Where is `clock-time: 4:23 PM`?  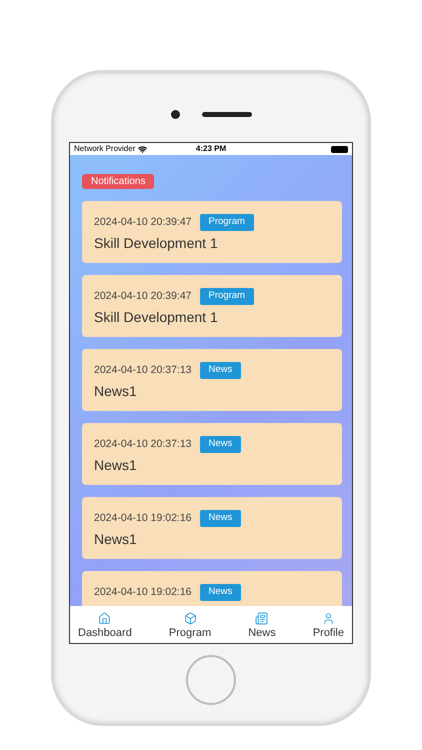
clock-time: 4:23 PM is located at coordinates (211, 149).